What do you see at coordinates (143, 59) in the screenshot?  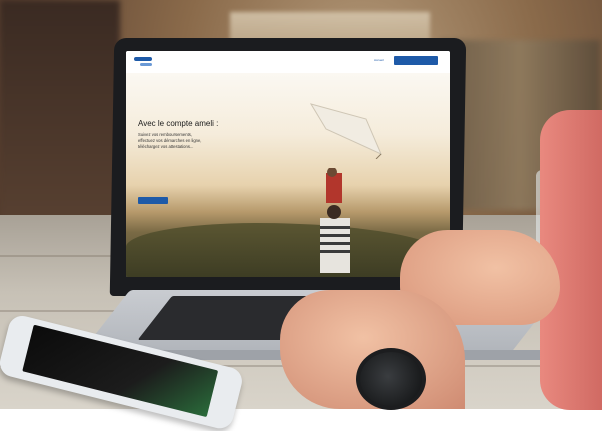 I see `logo-mark` at bounding box center [143, 59].